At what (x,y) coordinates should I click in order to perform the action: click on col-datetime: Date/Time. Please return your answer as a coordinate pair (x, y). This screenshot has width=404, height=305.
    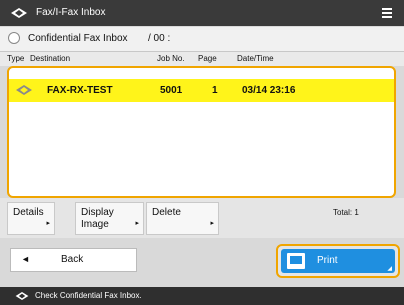
    Looking at the image, I should click on (255, 58).